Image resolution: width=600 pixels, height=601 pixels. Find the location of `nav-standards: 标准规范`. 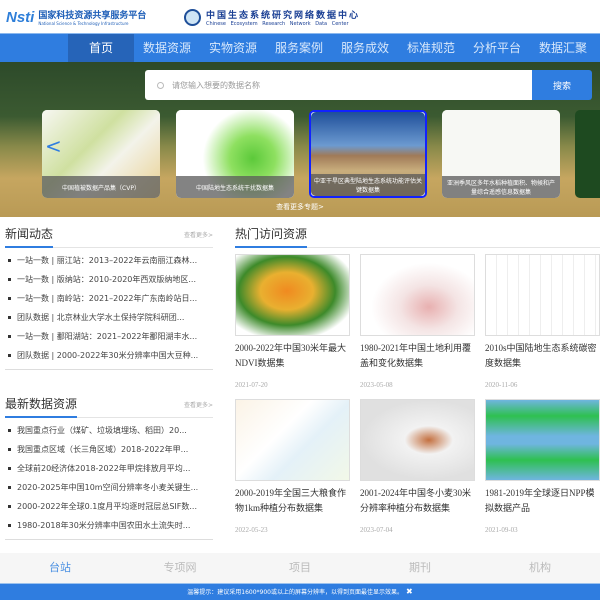

nav-standards: 标准规范 is located at coordinates (431, 48).